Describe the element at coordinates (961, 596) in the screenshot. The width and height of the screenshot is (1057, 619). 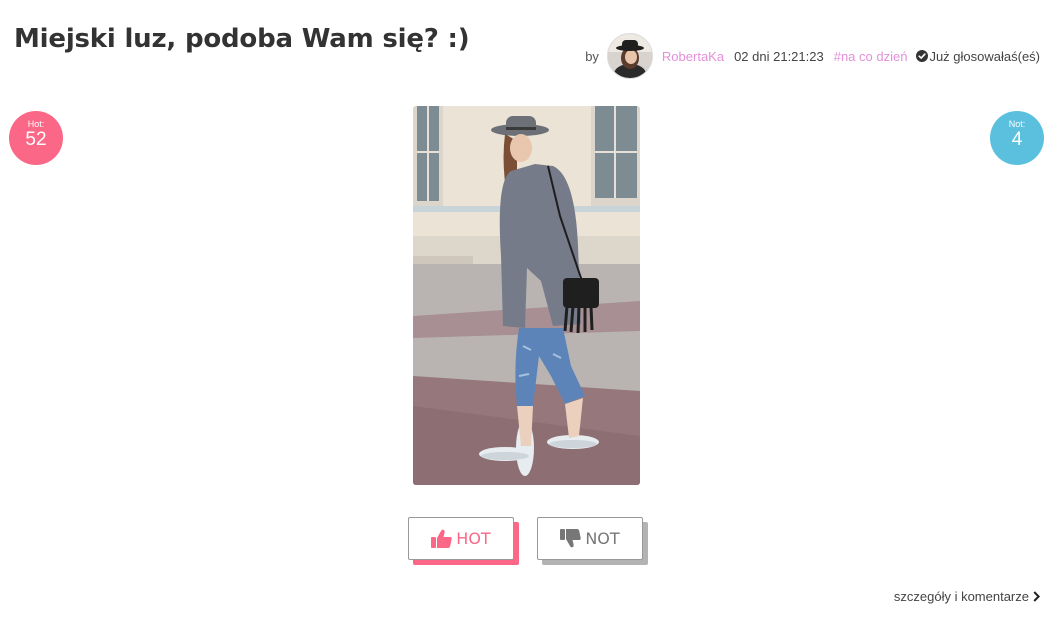
I see `details-comments-label: szczegóły i komentarze` at that location.